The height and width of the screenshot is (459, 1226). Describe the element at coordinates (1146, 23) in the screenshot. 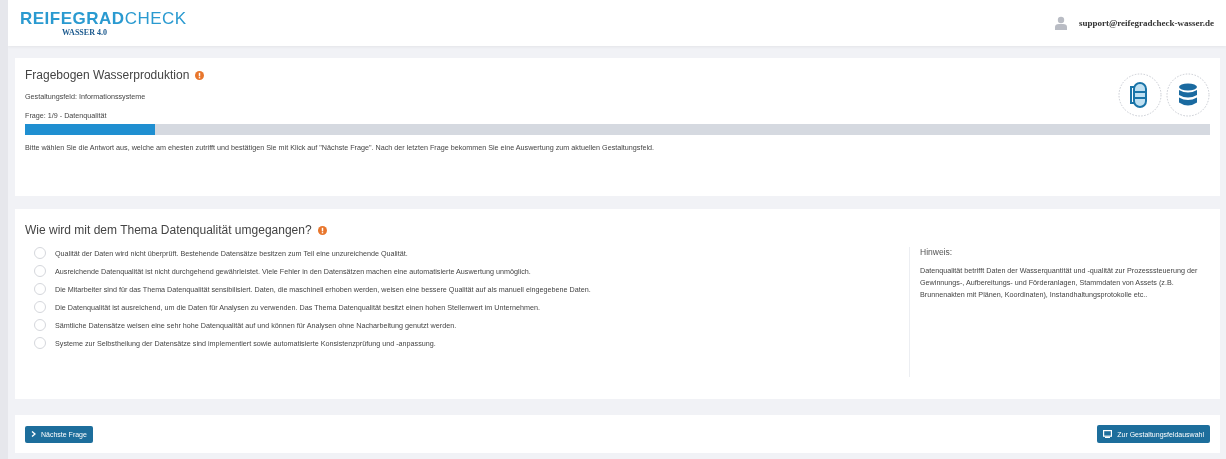

I see `user-email: support@reifegradcheck-wasser.de` at that location.